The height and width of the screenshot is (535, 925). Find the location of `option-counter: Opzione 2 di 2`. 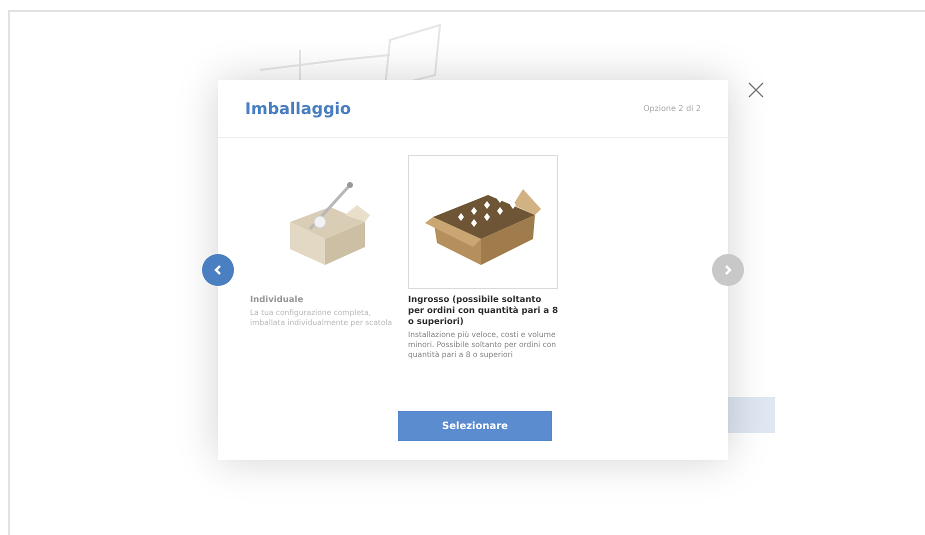

option-counter: Opzione 2 di 2 is located at coordinates (672, 108).